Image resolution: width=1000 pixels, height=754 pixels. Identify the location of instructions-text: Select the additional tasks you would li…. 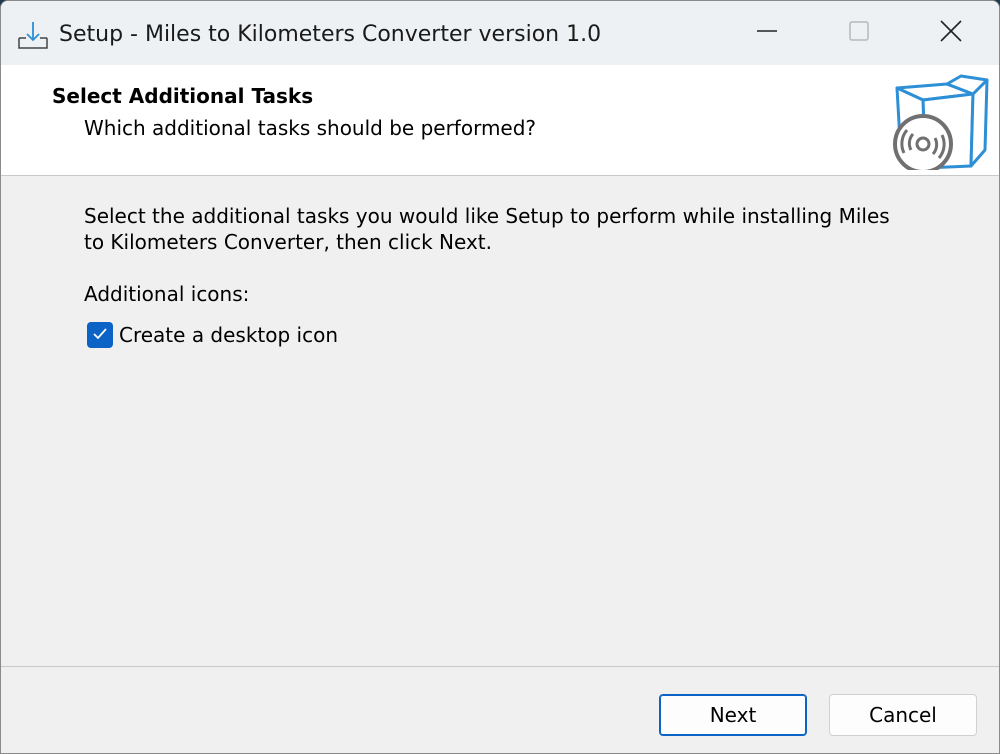
(487, 229).